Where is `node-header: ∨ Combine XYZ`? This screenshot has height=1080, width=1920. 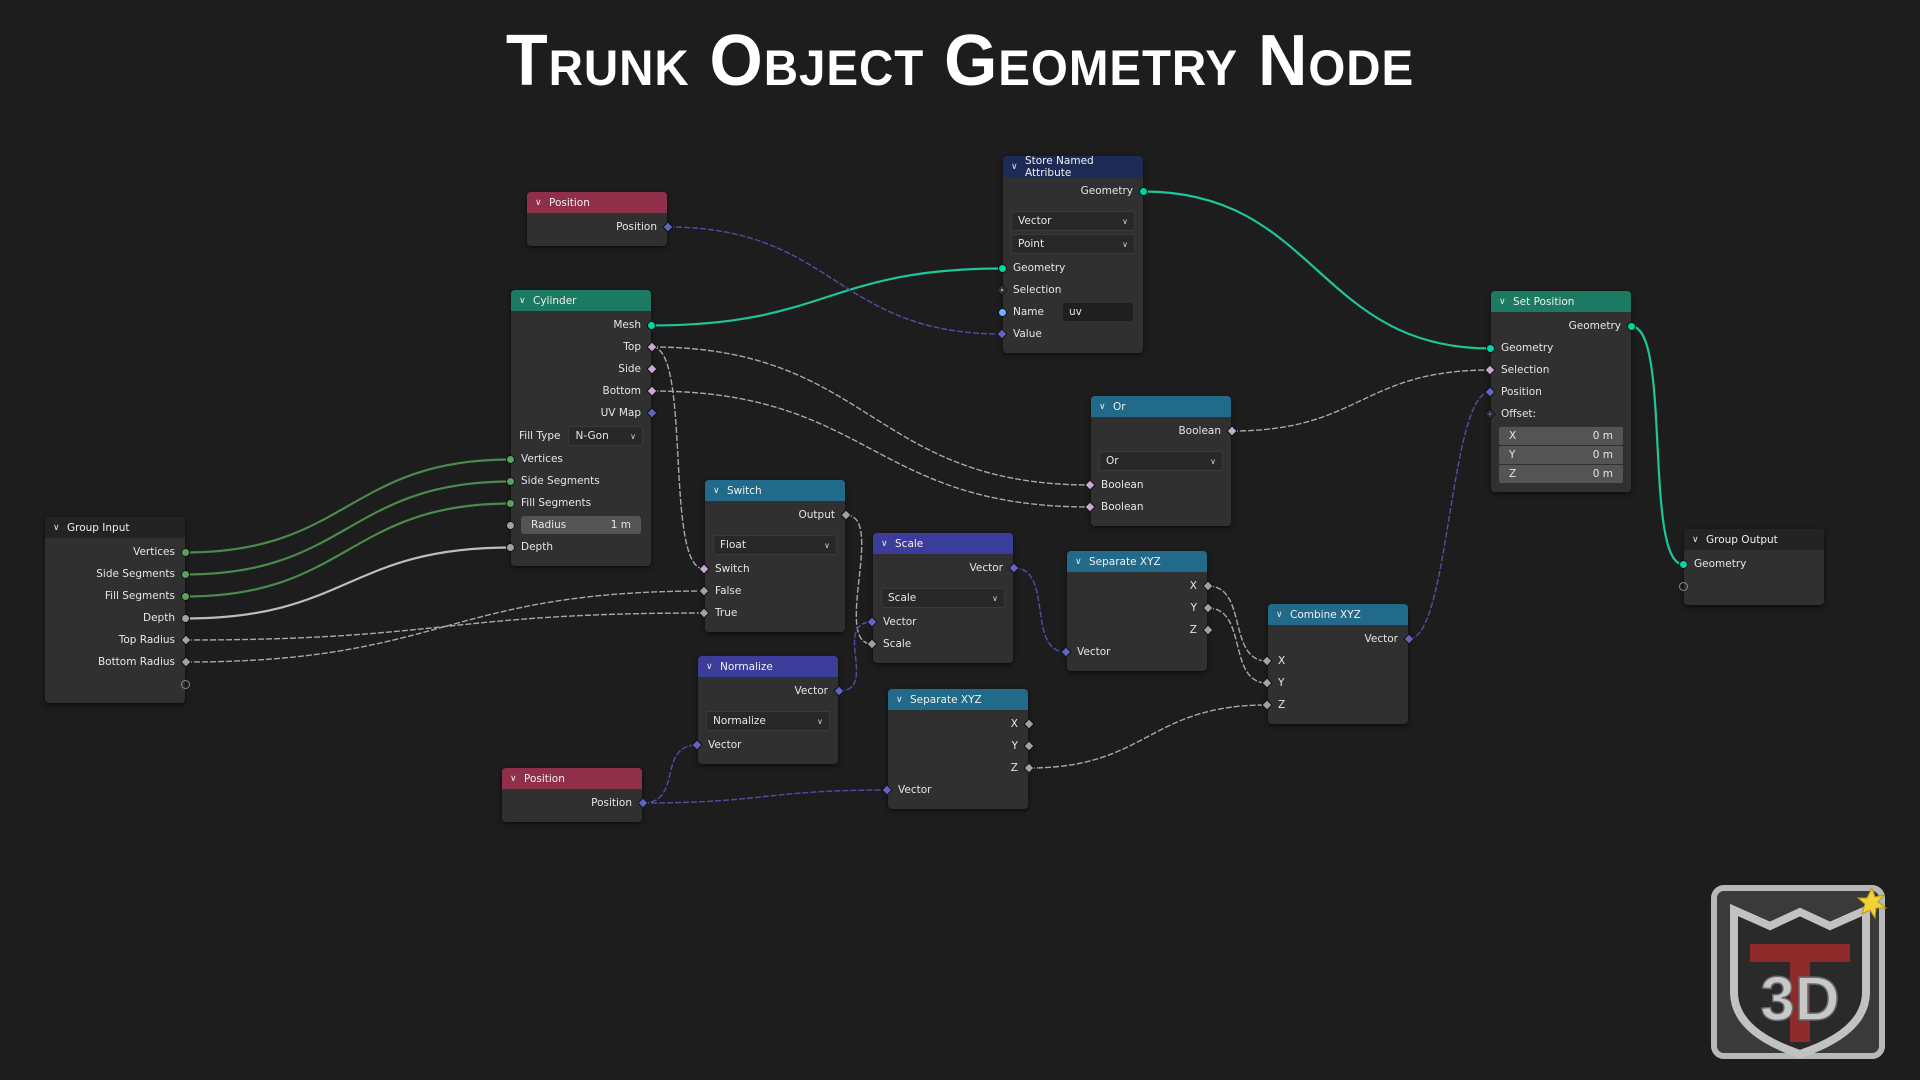
node-header: ∨ Combine XYZ is located at coordinates (1338, 614).